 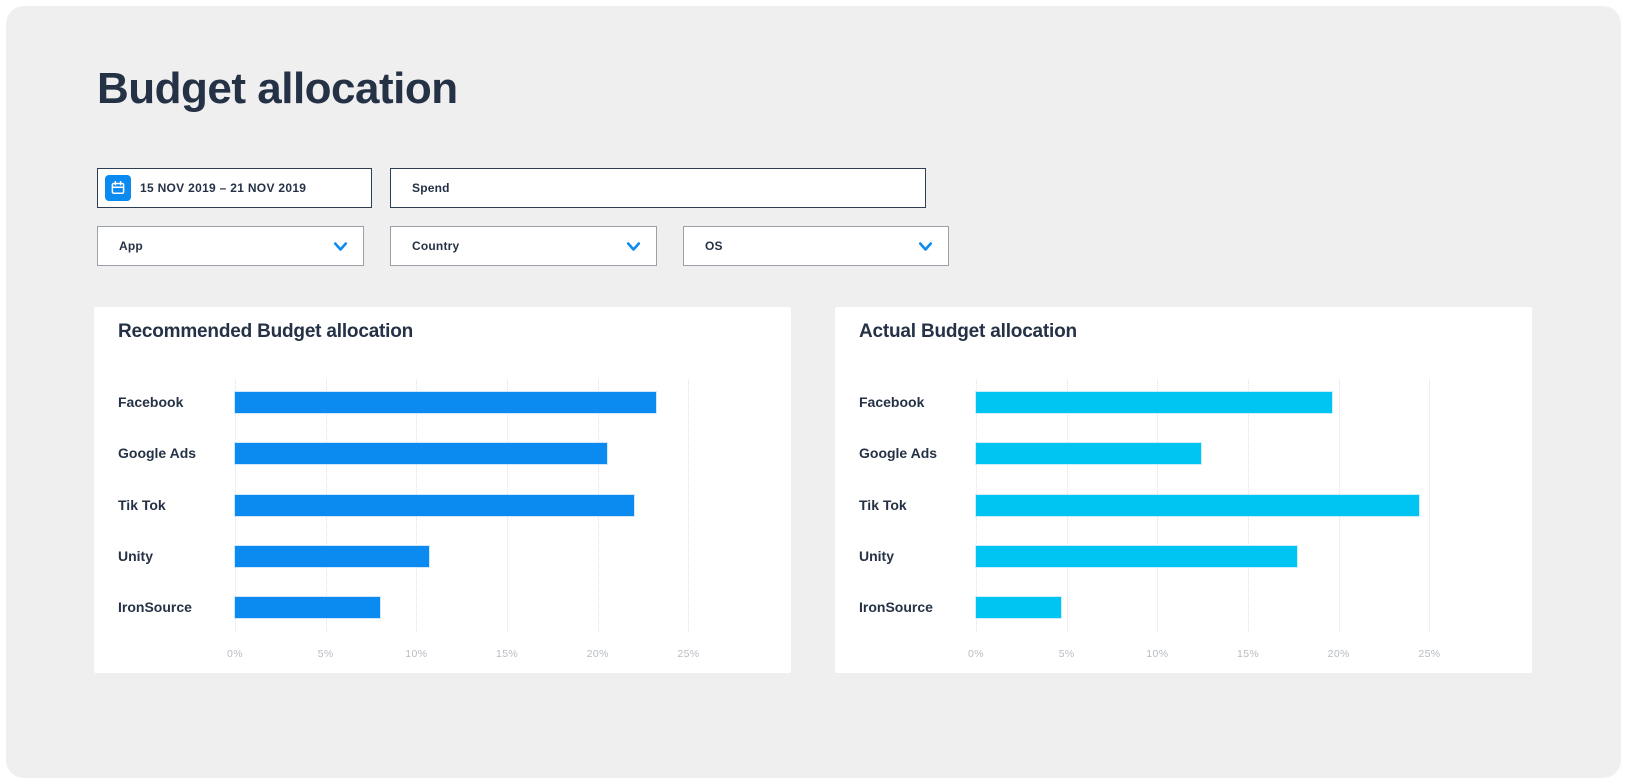 What do you see at coordinates (431, 188) in the screenshot?
I see `spend-label: Spend` at bounding box center [431, 188].